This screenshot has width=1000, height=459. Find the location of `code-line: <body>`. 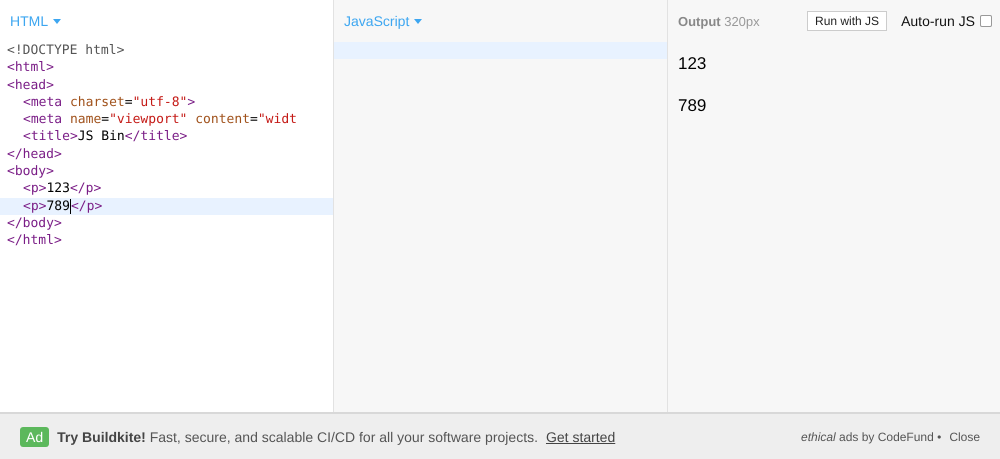

code-line: <body> is located at coordinates (30, 171).